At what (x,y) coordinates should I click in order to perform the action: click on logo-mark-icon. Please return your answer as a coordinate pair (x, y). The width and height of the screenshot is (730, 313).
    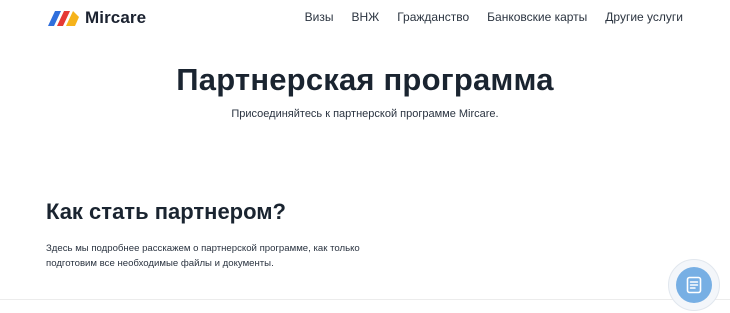
    Looking at the image, I should click on (63, 18).